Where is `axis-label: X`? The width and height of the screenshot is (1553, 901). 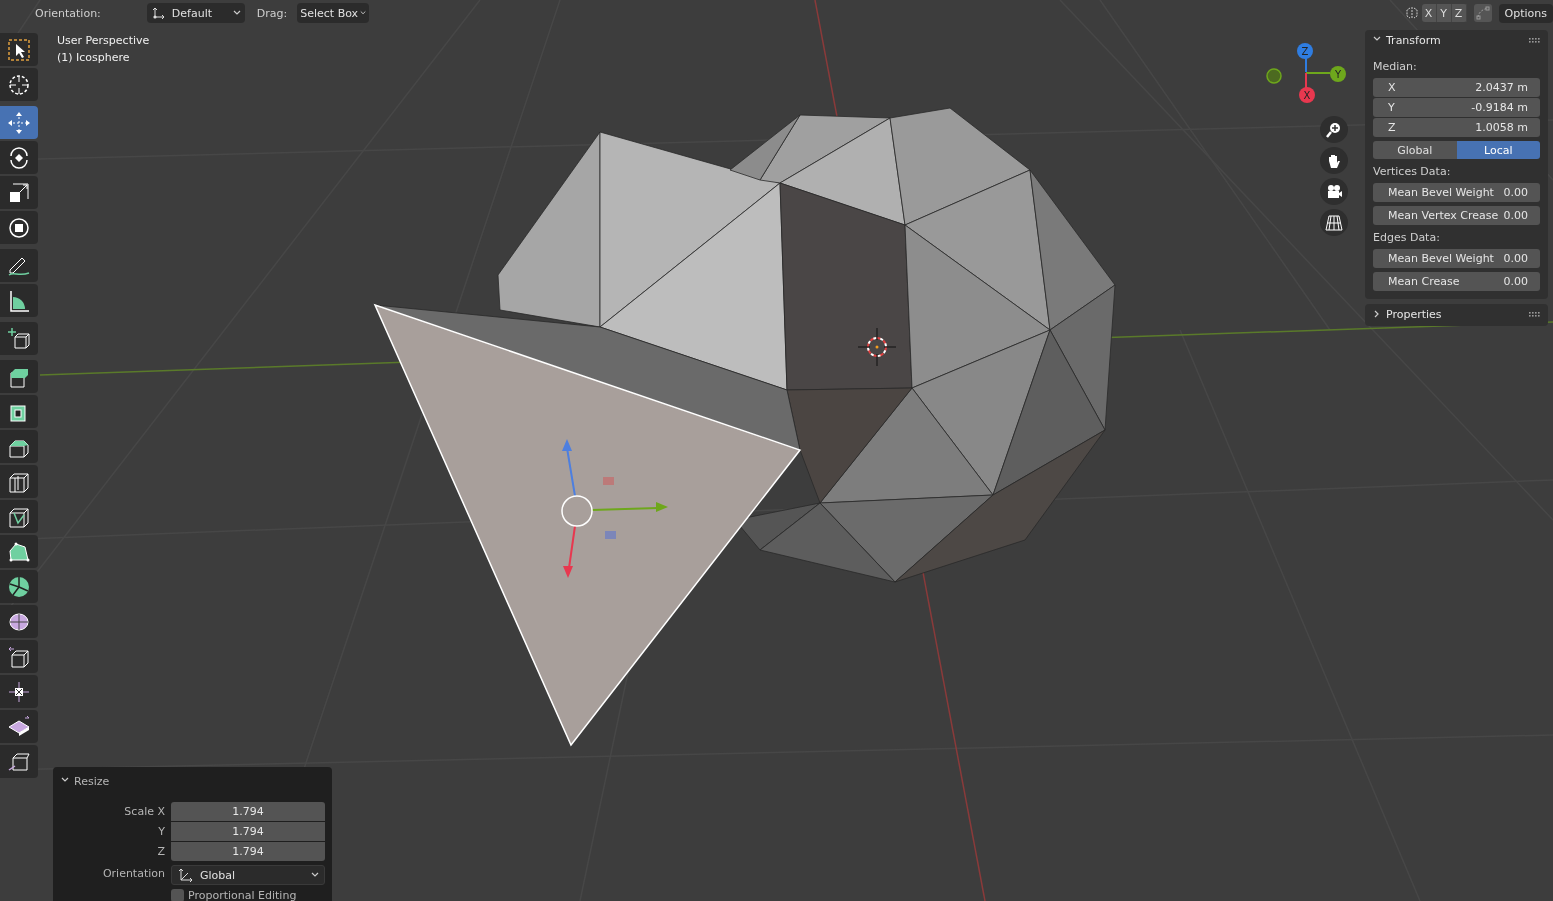
axis-label: X is located at coordinates (1307, 95).